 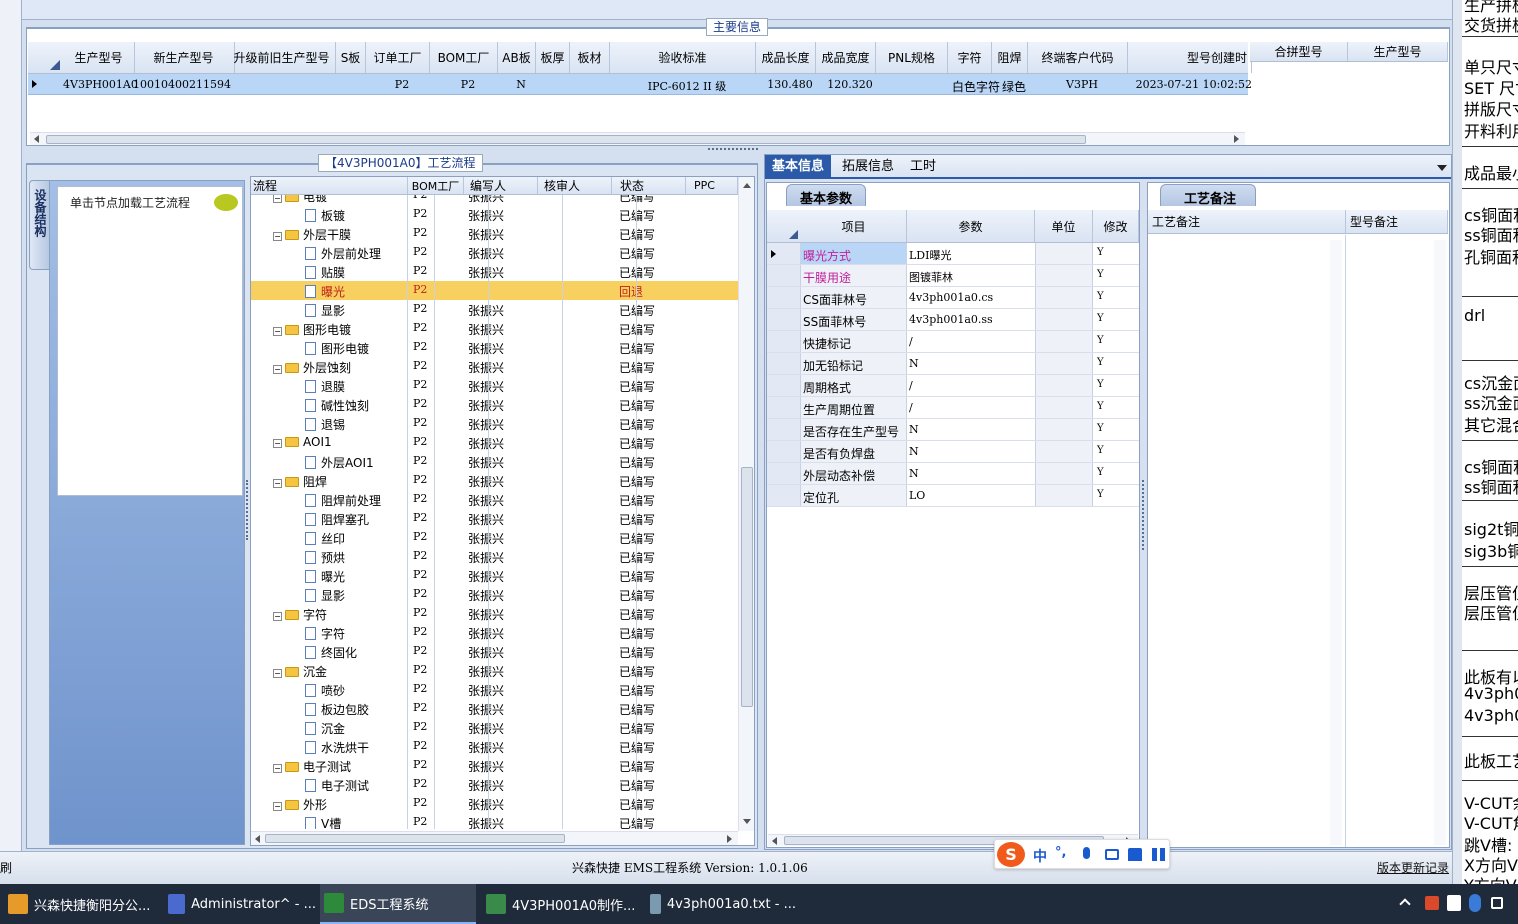 I want to click on col-5: BOM工厂, so click(x=464, y=57).